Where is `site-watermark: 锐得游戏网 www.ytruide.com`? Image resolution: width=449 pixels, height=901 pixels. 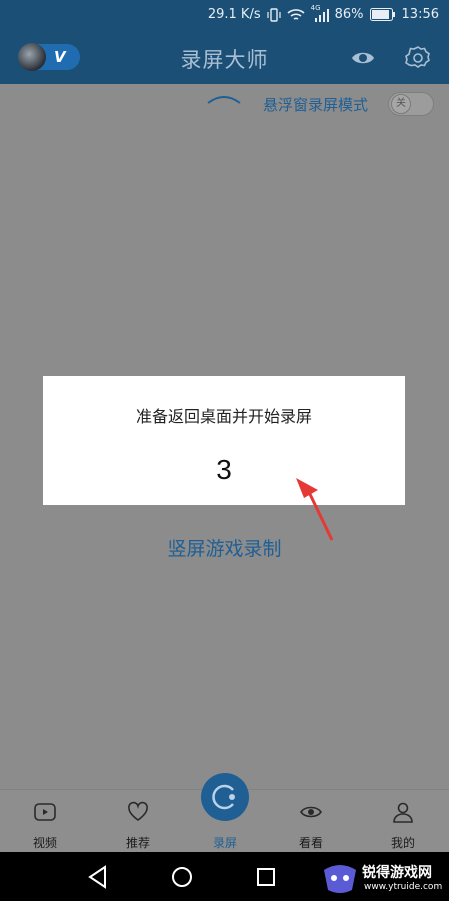
site-watermark: 锐得游戏网 www.ytruide.com is located at coordinates (382, 878).